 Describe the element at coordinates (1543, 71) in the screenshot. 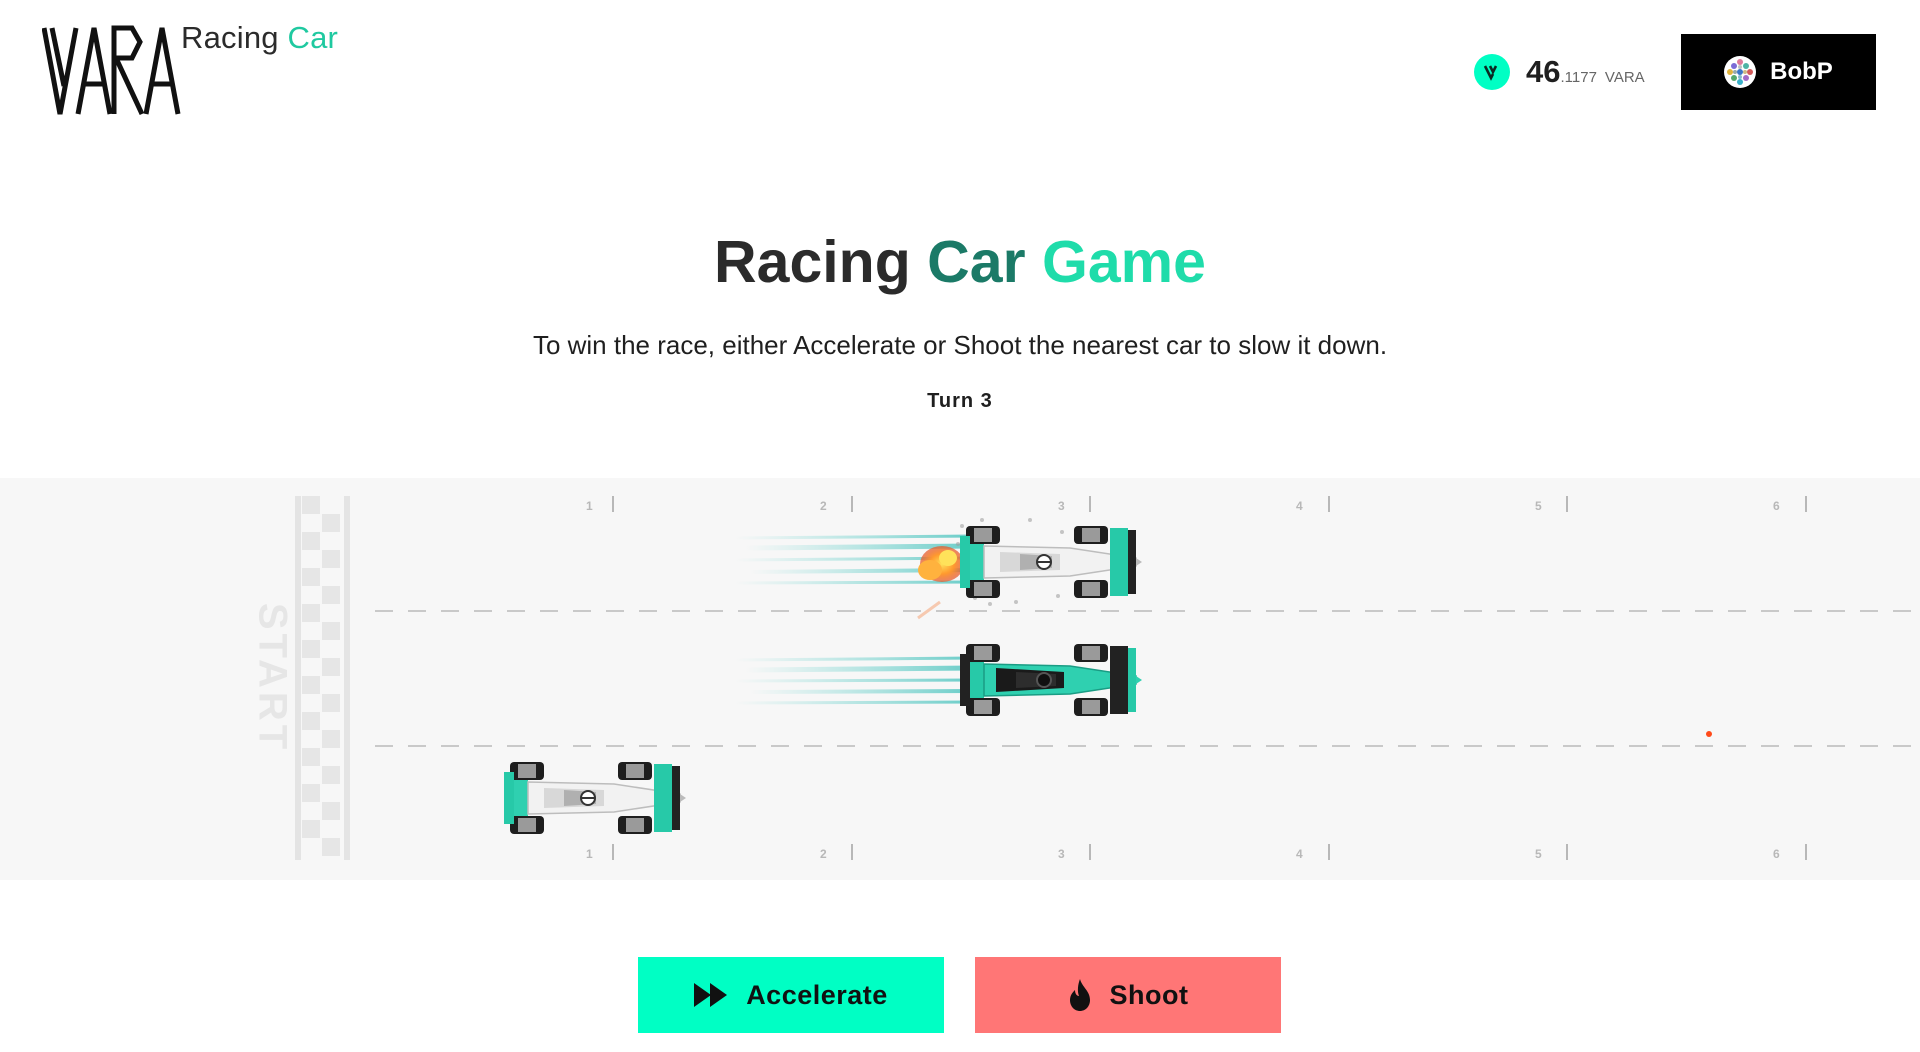

I see `balance-integer: 46` at that location.